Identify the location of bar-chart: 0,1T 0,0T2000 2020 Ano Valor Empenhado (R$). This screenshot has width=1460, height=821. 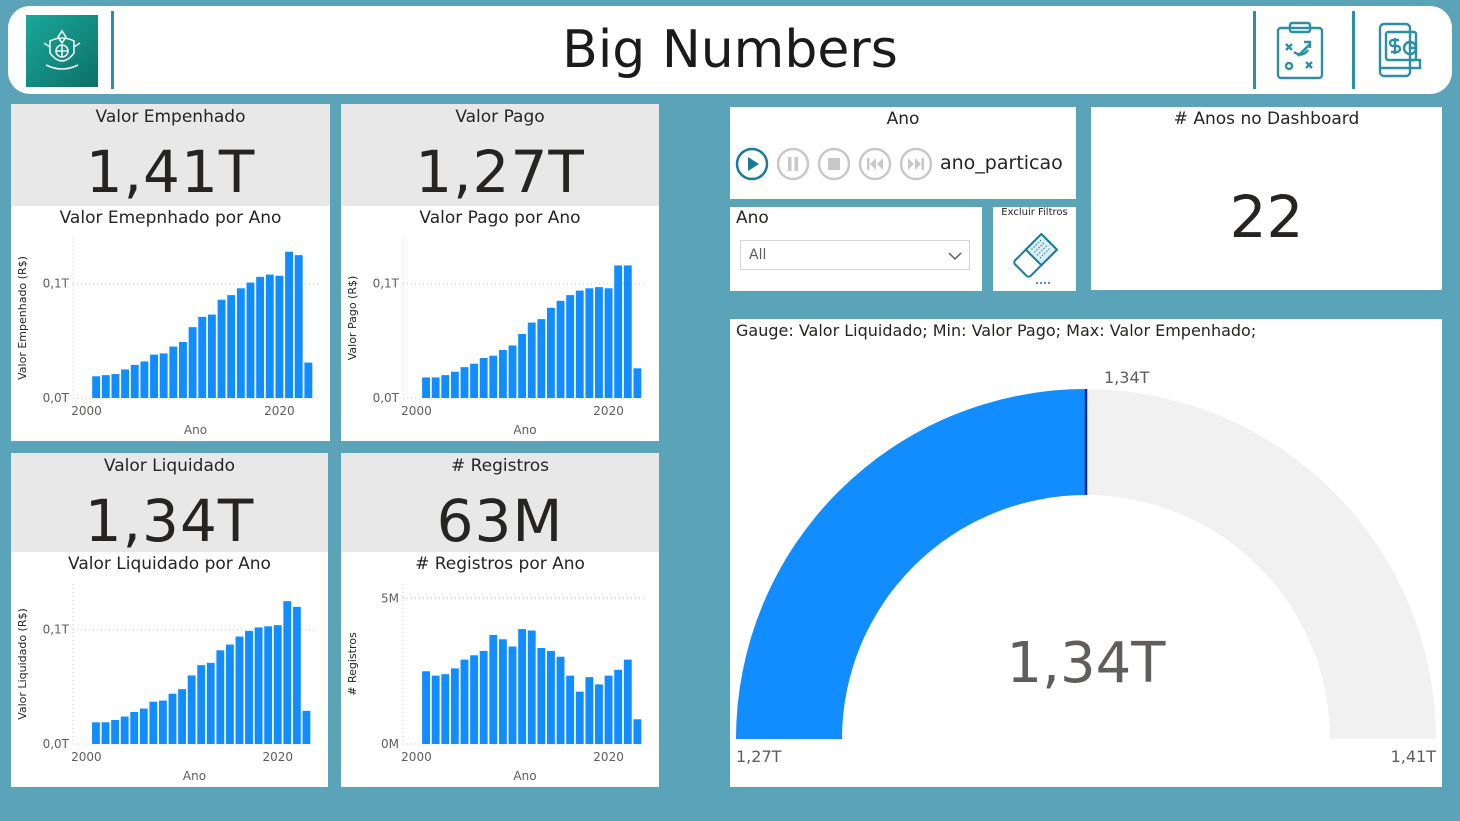
(170, 336).